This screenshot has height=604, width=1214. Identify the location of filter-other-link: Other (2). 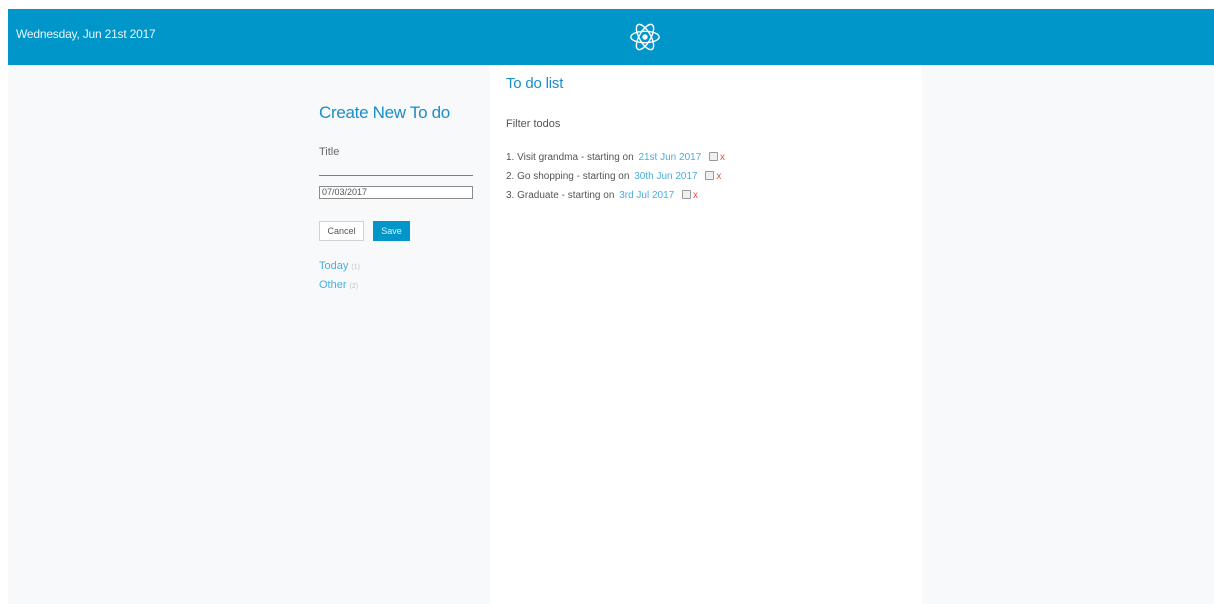
(338, 285).